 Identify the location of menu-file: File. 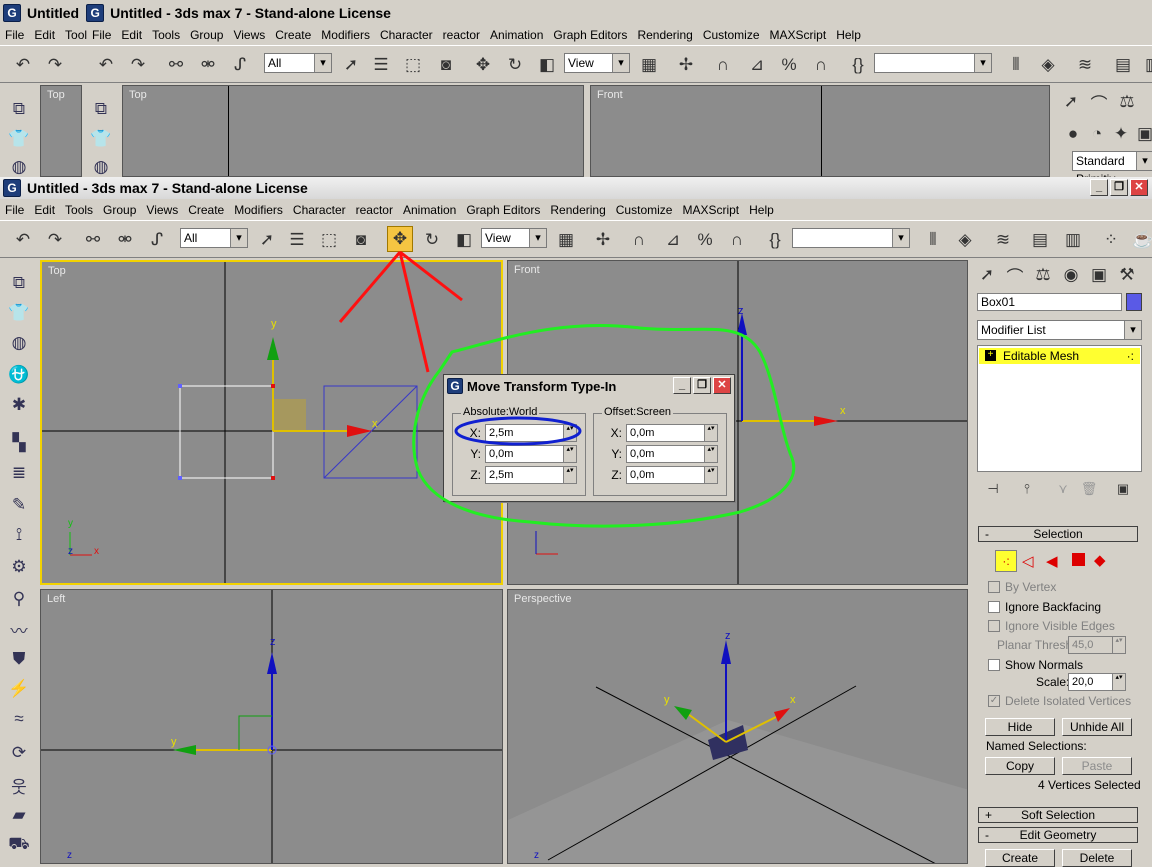
(14, 210).